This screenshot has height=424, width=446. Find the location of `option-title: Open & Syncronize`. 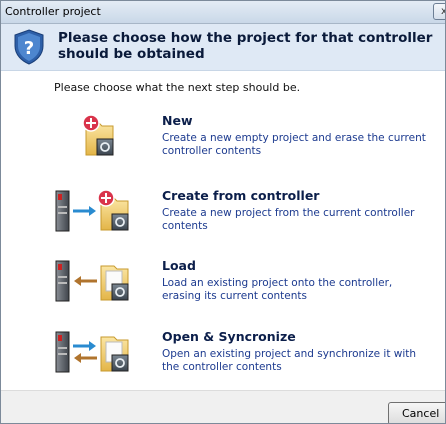

option-title: Open & Syncronize is located at coordinates (229, 336).